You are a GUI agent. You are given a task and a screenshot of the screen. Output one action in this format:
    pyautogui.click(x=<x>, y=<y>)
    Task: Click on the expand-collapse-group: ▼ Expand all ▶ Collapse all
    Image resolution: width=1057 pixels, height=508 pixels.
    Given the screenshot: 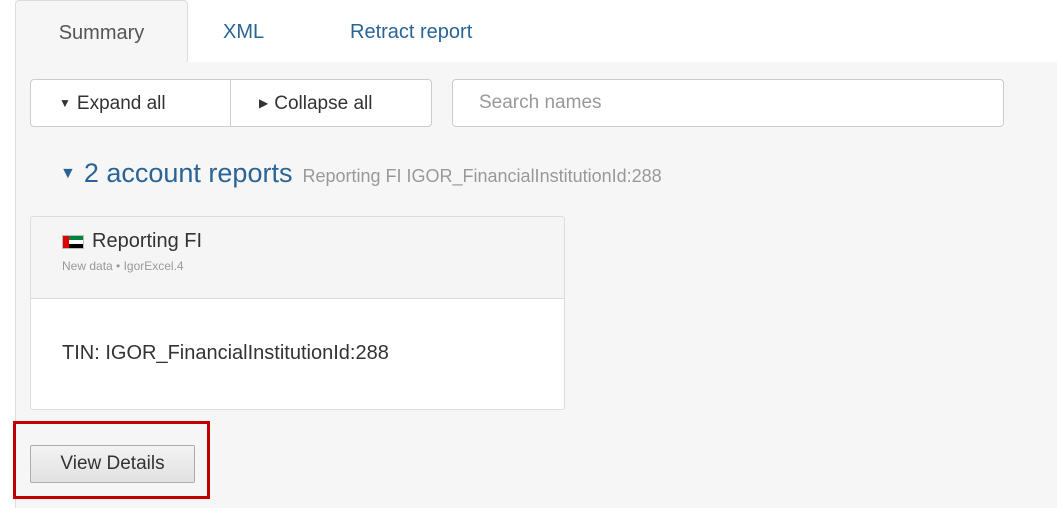 What is the action you would take?
    pyautogui.click(x=231, y=103)
    